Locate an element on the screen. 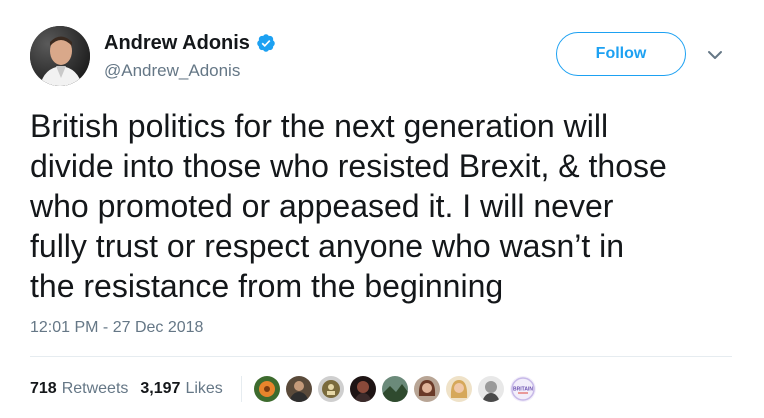 The height and width of the screenshot is (418, 764). retweets-stat: 718 Retweets is located at coordinates (79, 389).